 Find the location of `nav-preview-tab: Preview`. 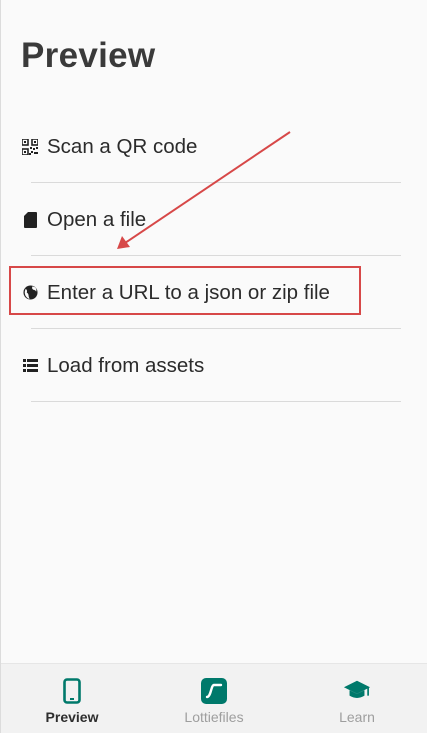

nav-preview-tab: Preview is located at coordinates (72, 698).